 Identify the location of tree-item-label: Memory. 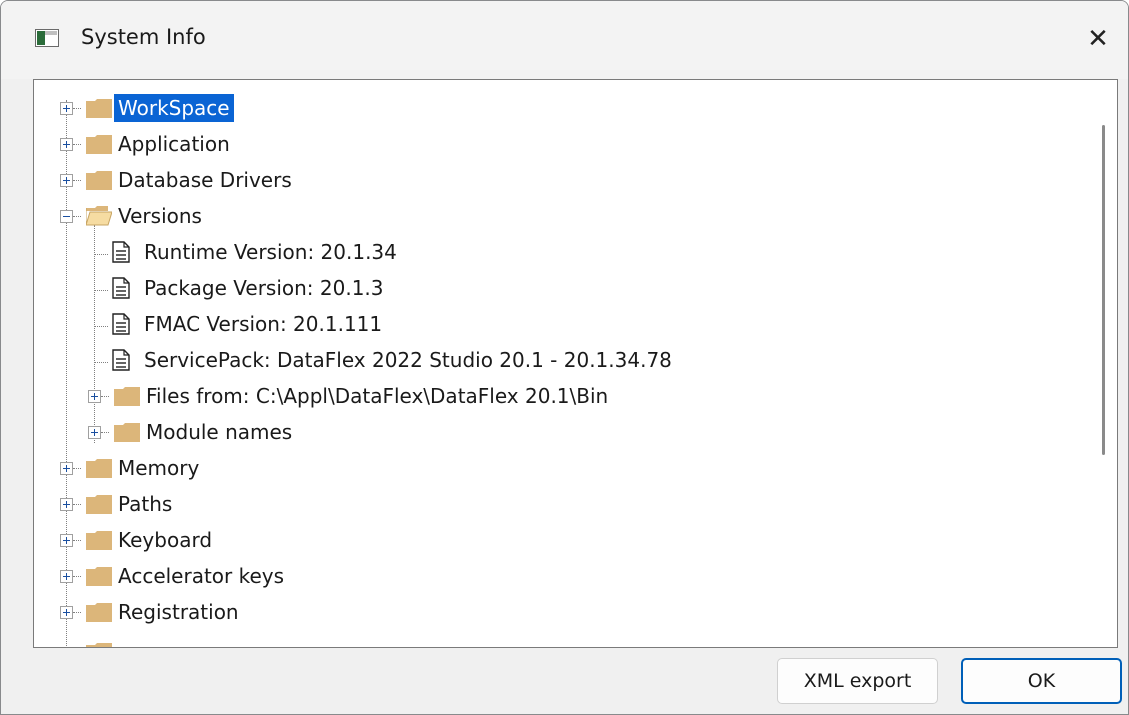
(159, 468).